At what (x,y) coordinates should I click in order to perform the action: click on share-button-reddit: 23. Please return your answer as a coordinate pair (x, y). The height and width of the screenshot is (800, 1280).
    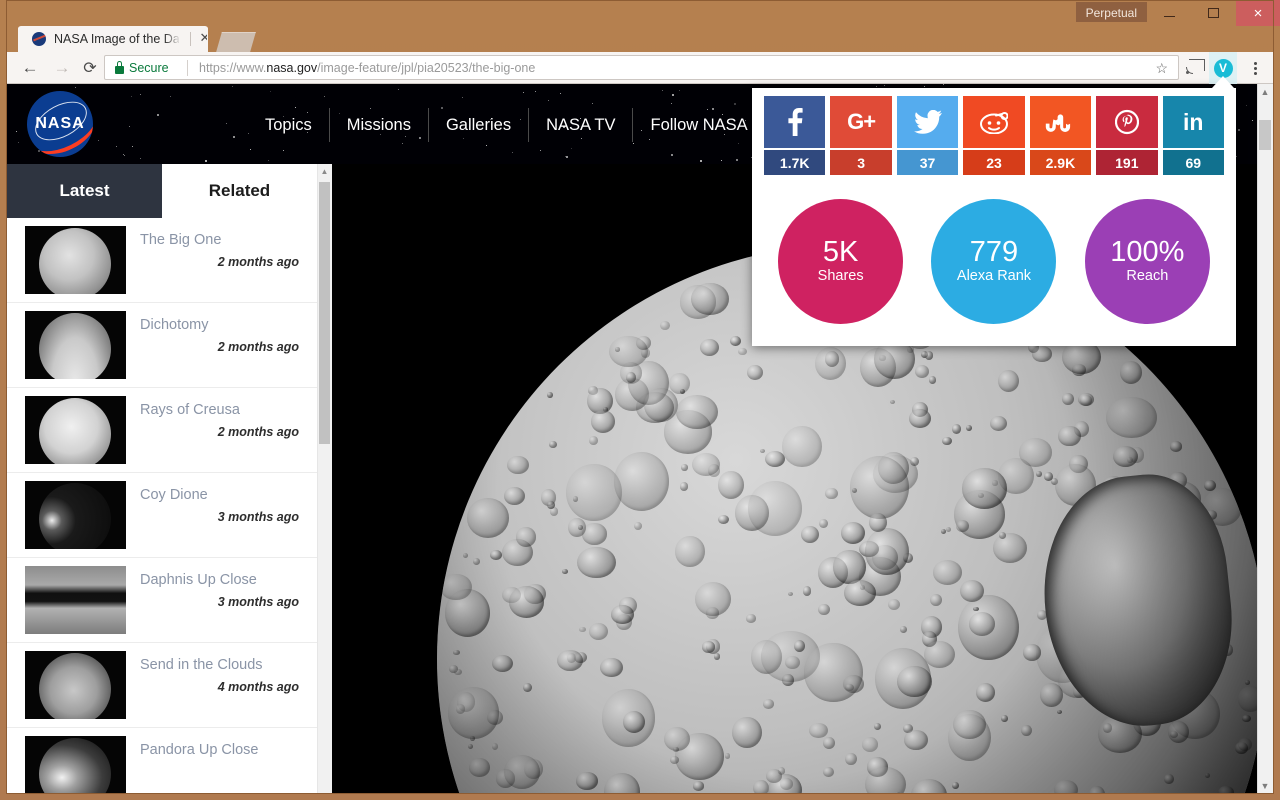
    Looking at the image, I should click on (994, 136).